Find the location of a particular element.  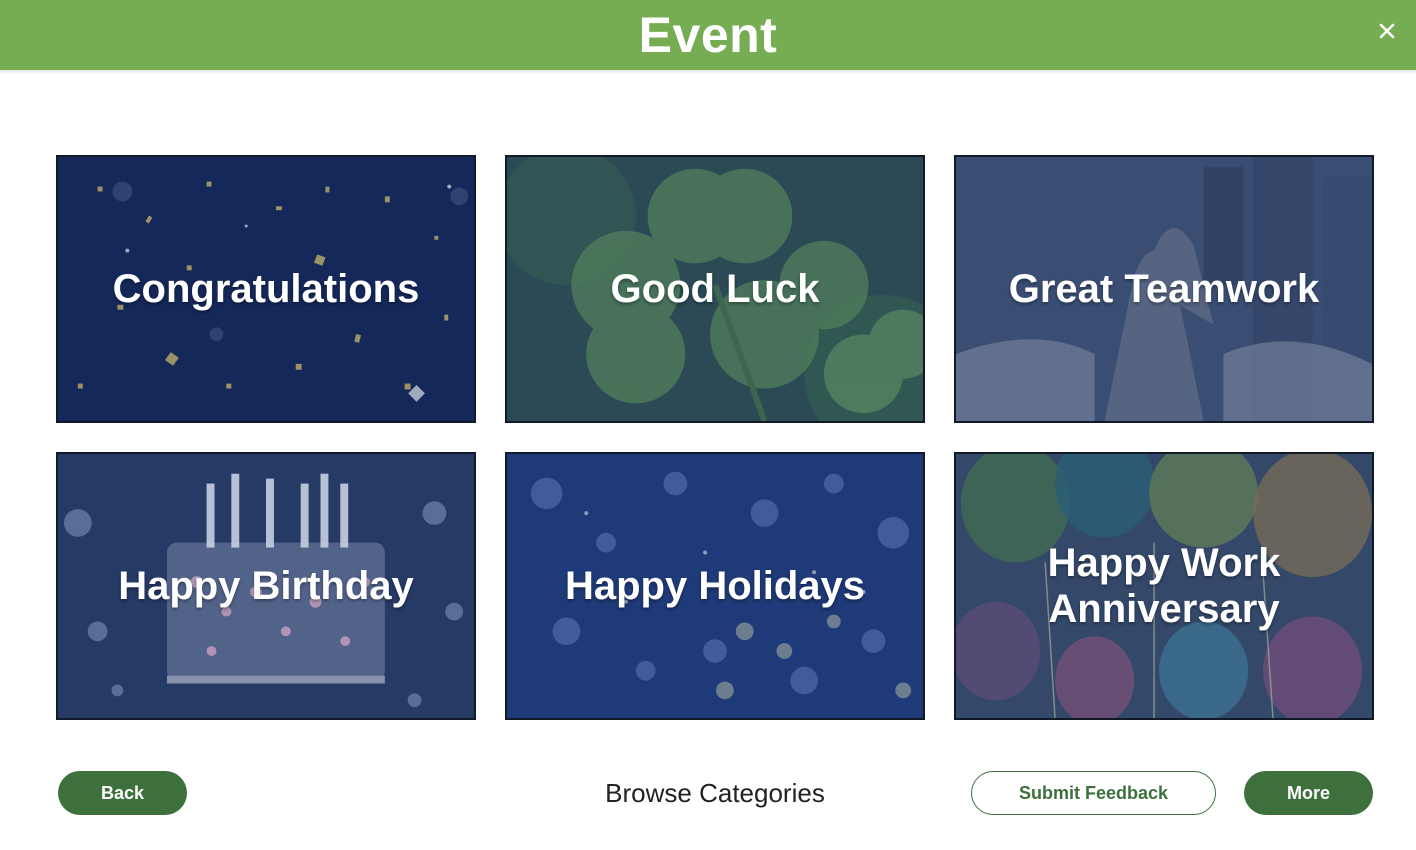

card-happy-work-anniversary: Happy Work Anniversary is located at coordinates (1164, 586).